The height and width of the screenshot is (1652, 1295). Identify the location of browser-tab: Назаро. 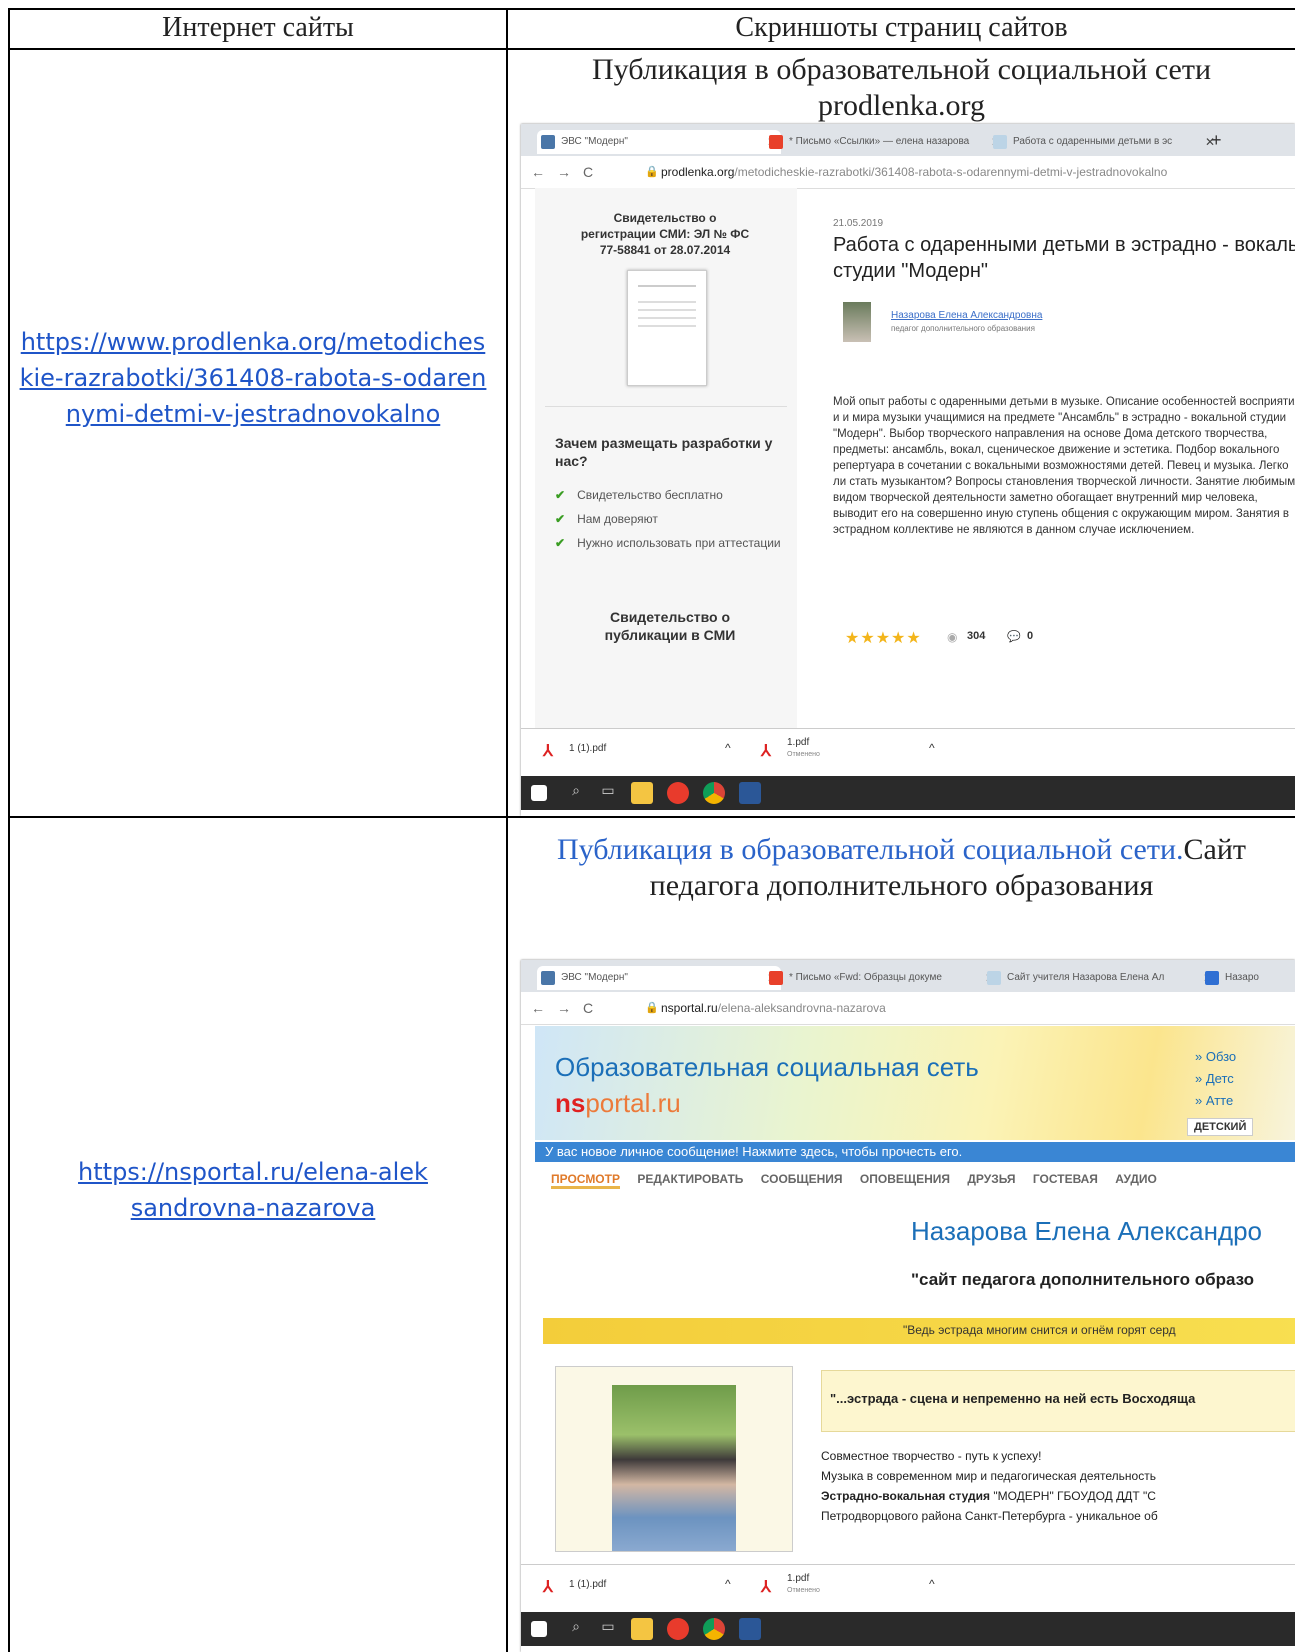
(1248, 978).